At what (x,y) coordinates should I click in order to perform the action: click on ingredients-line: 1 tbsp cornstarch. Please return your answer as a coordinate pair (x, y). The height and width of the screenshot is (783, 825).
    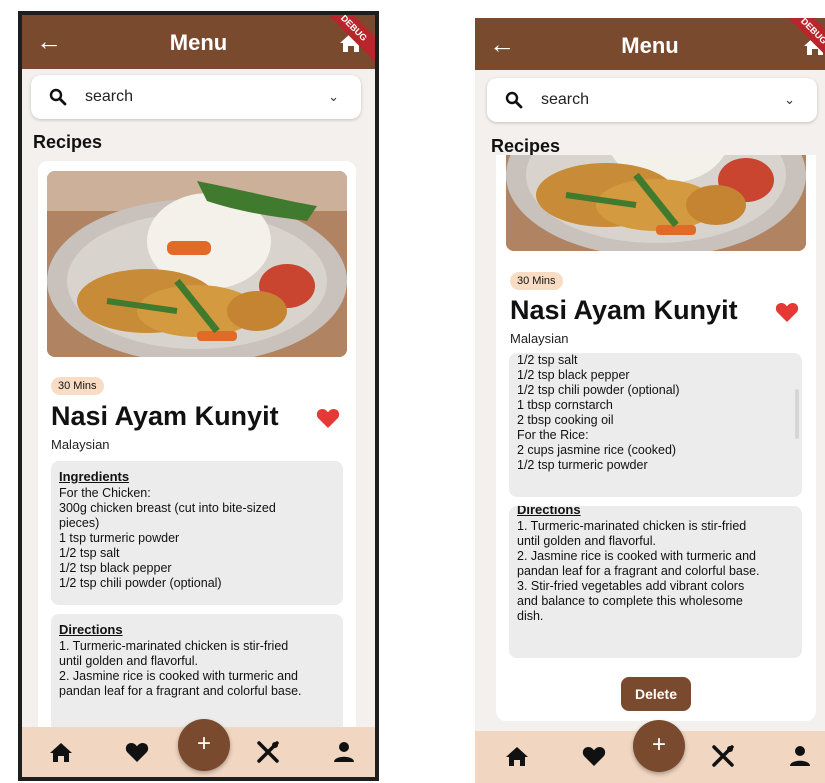
    Looking at the image, I should click on (565, 405).